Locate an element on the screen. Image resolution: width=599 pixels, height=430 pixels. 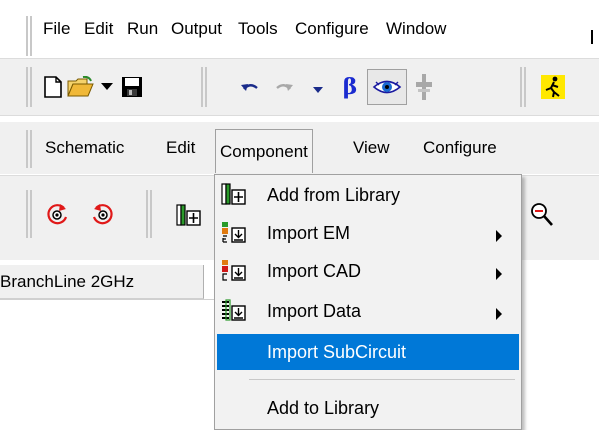
menu-edit-label: Edit is located at coordinates (99, 28).